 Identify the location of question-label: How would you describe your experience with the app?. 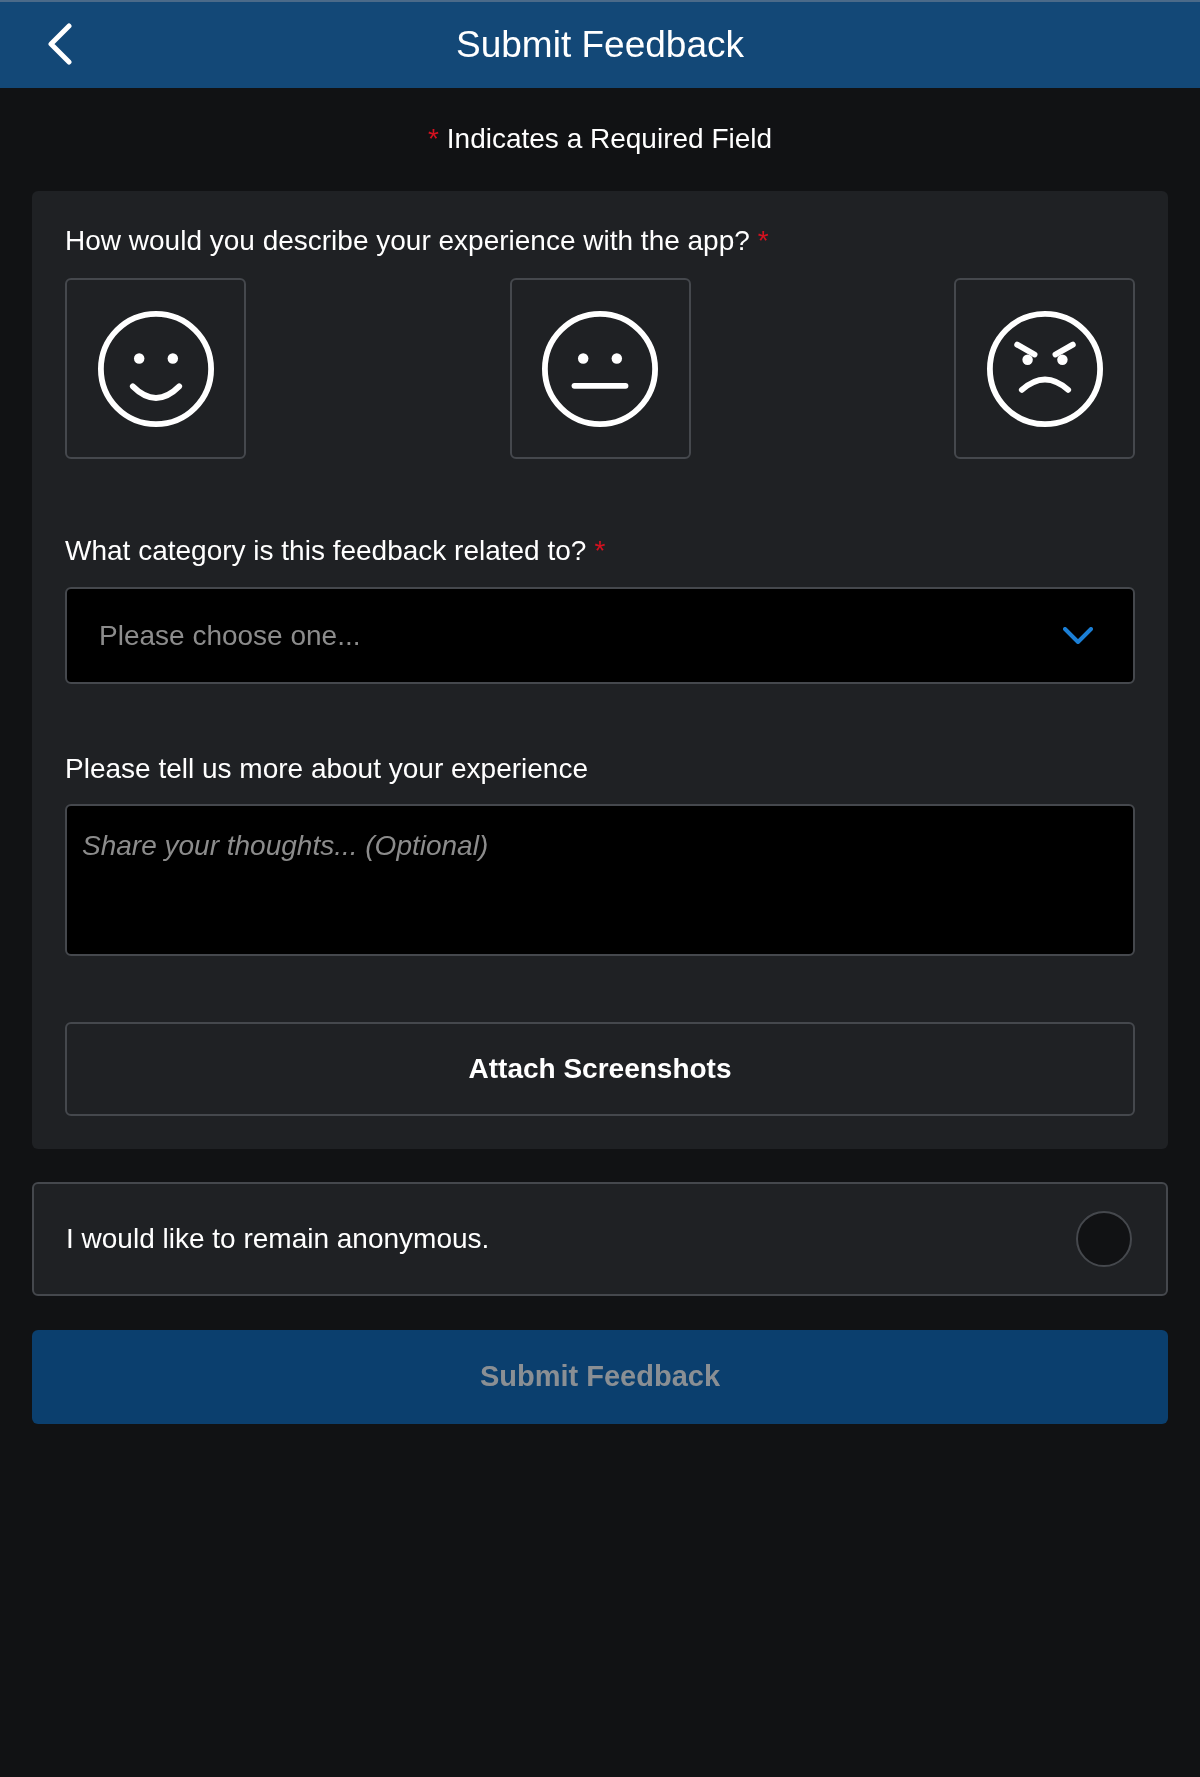
(407, 241).